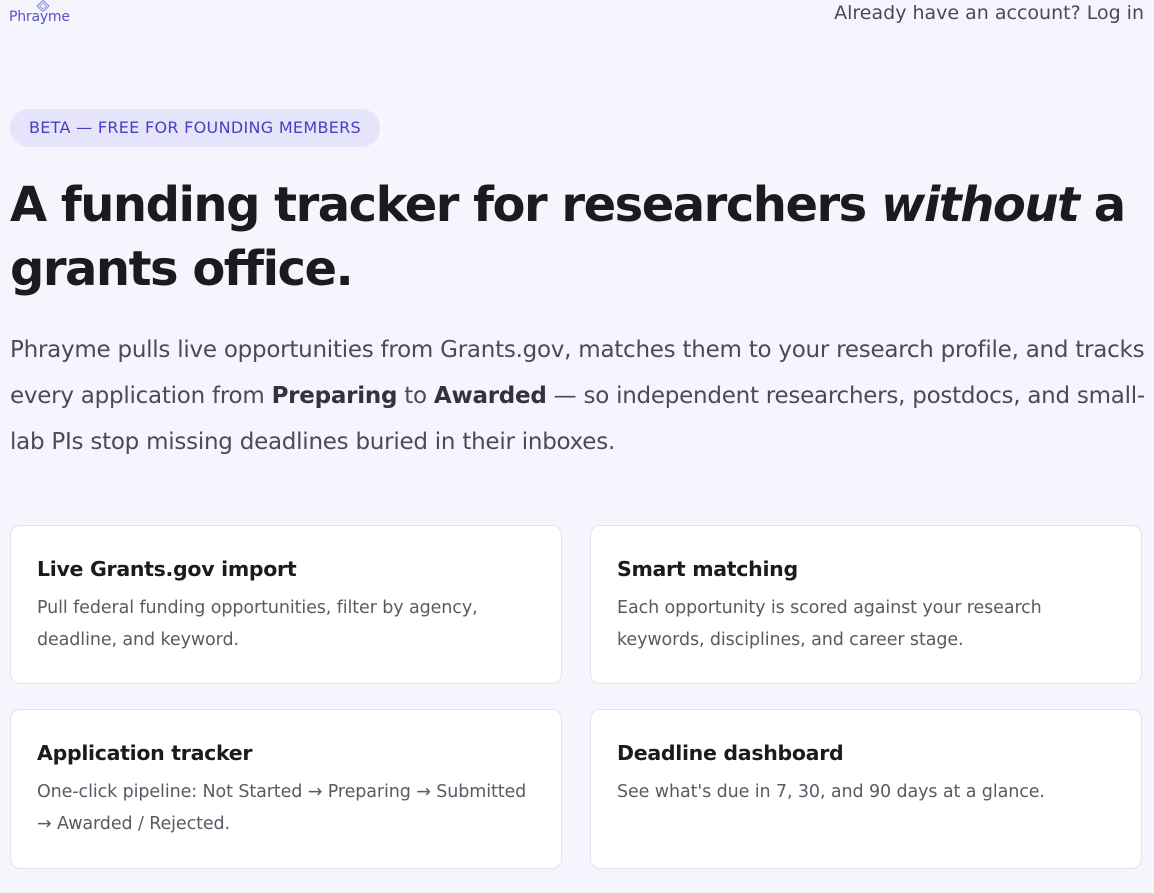  What do you see at coordinates (39, 17) in the screenshot?
I see `logo-text: Phrayme` at bounding box center [39, 17].